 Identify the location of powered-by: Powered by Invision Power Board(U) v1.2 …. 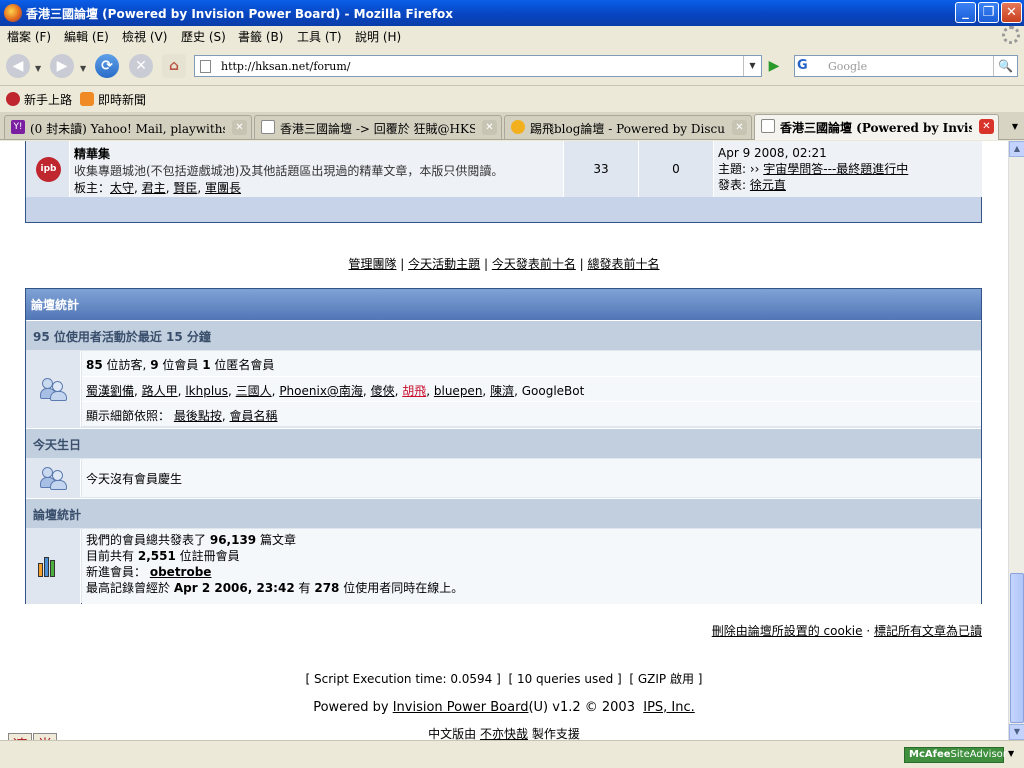
(504, 707).